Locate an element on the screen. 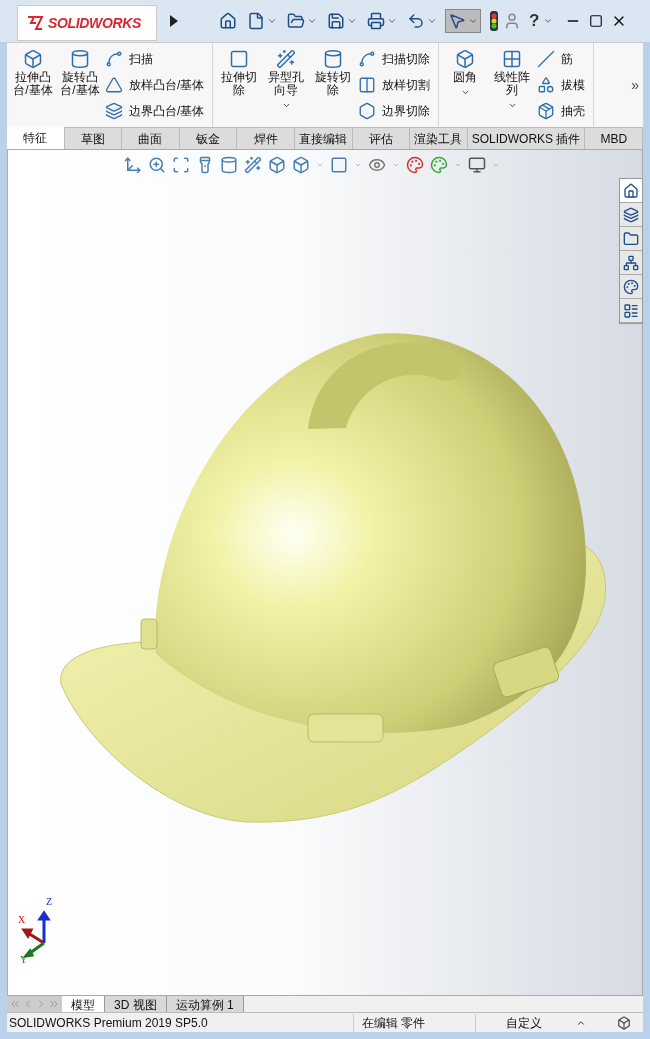 Image resolution: width=650 pixels, height=1039 pixels. select-button is located at coordinates (463, 21).